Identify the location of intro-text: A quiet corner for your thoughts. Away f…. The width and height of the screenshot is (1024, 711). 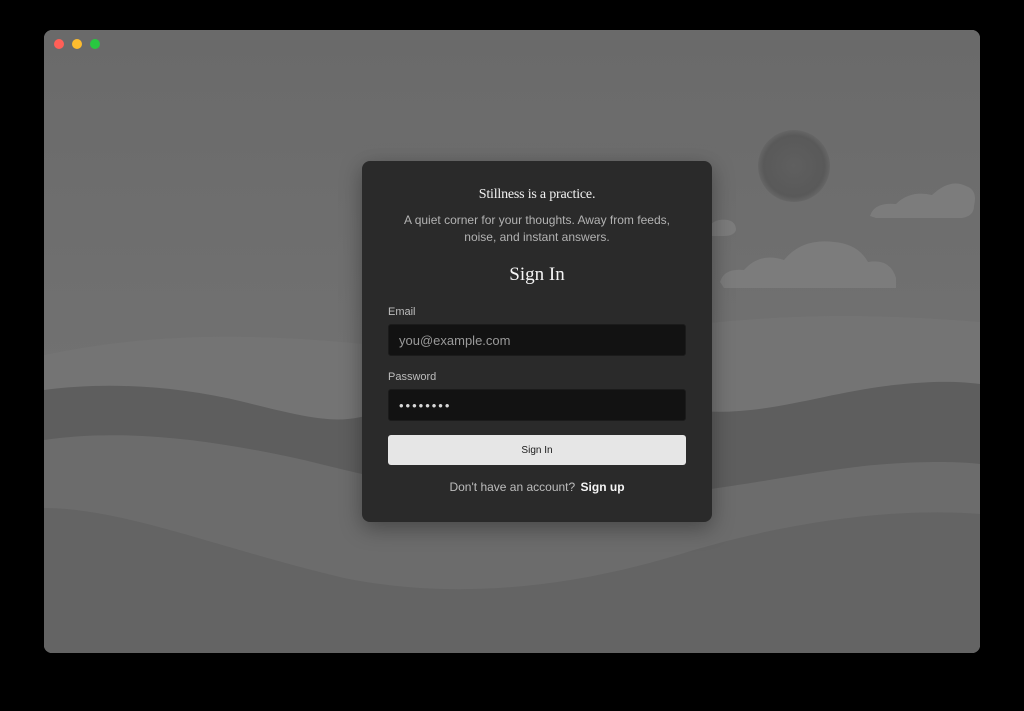
(537, 228).